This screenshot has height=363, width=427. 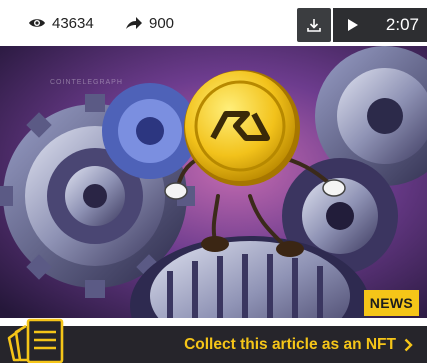 What do you see at coordinates (162, 23) in the screenshot?
I see `shares-value: 900` at bounding box center [162, 23].